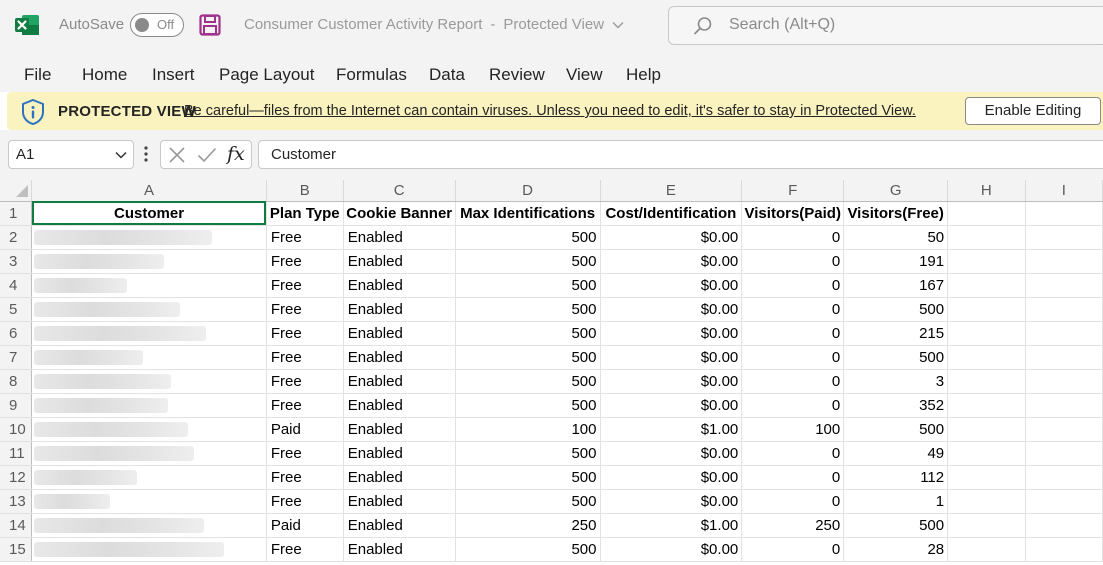 This screenshot has width=1103, height=565. I want to click on cell-max-identifications: 100, so click(528, 429).